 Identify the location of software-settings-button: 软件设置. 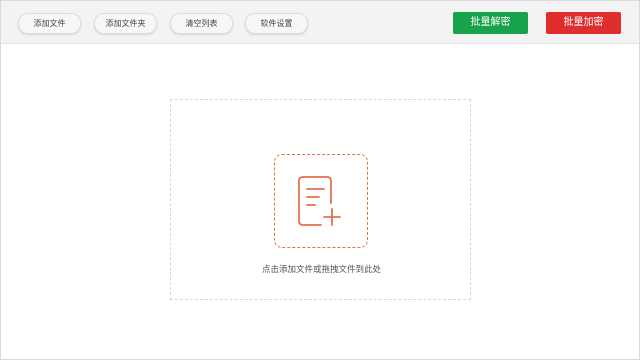
(276, 23).